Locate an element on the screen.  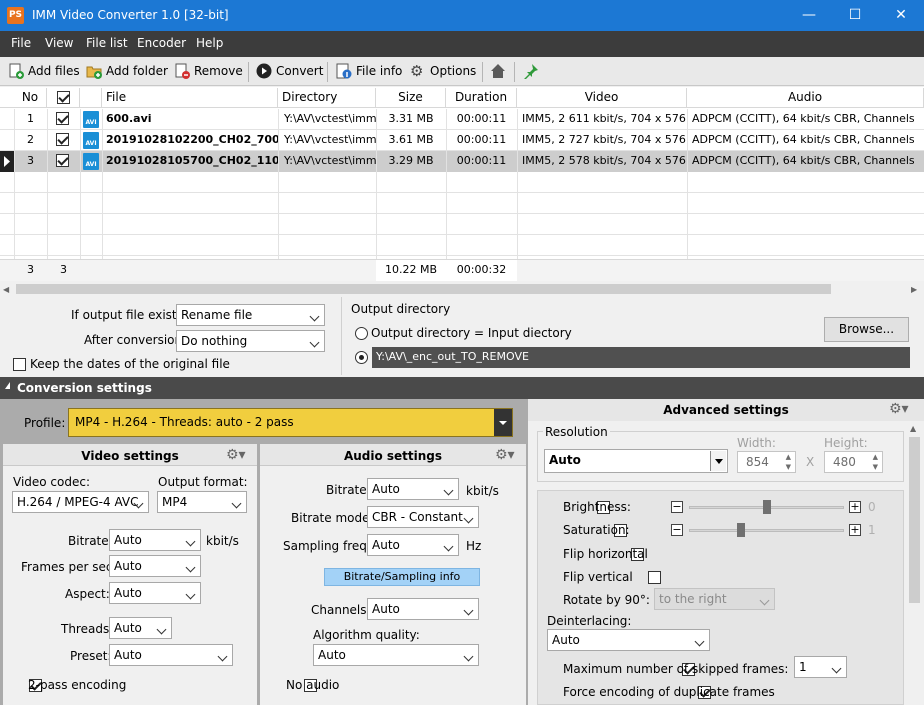
if-exists-select: Rename file is located at coordinates (250, 315).